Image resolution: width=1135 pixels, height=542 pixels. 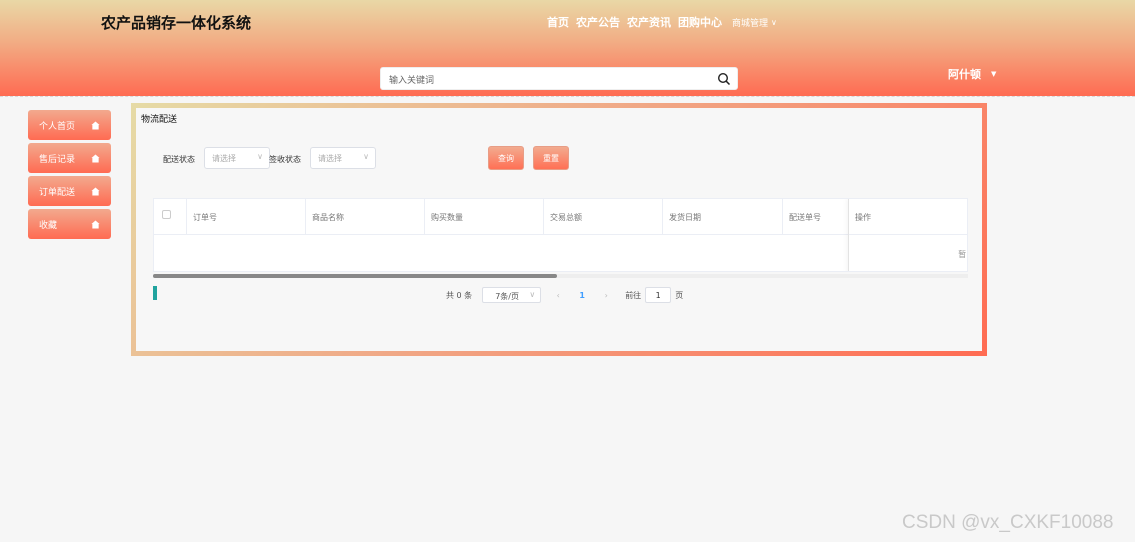 I want to click on app-title: 农产品销存一体化系统, so click(x=176, y=23).